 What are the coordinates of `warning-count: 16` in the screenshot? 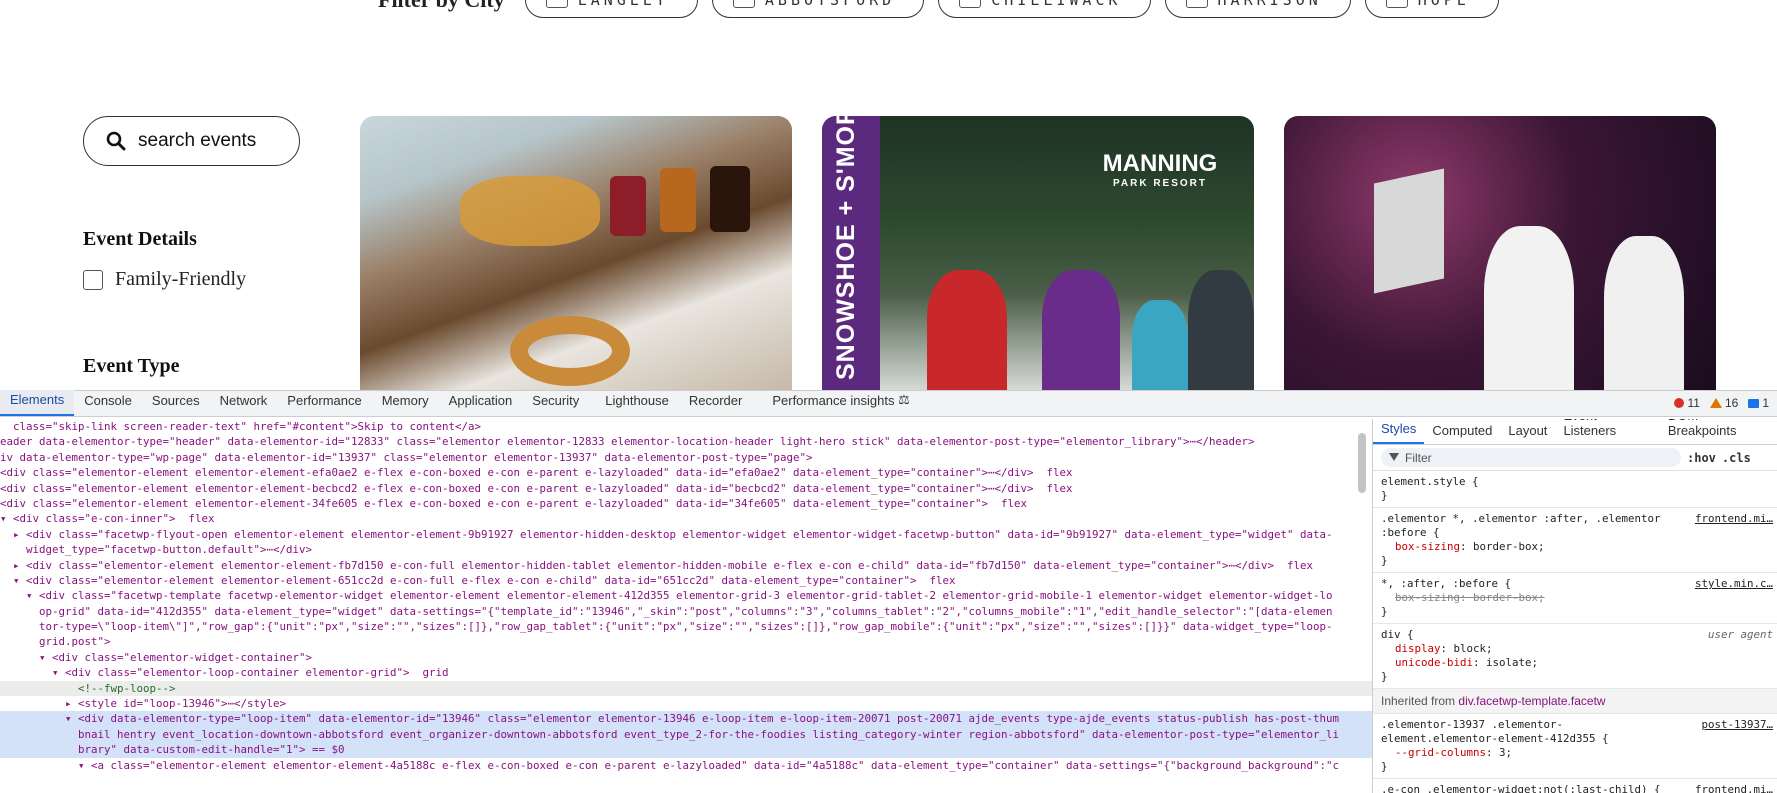 It's located at (1723, 403).